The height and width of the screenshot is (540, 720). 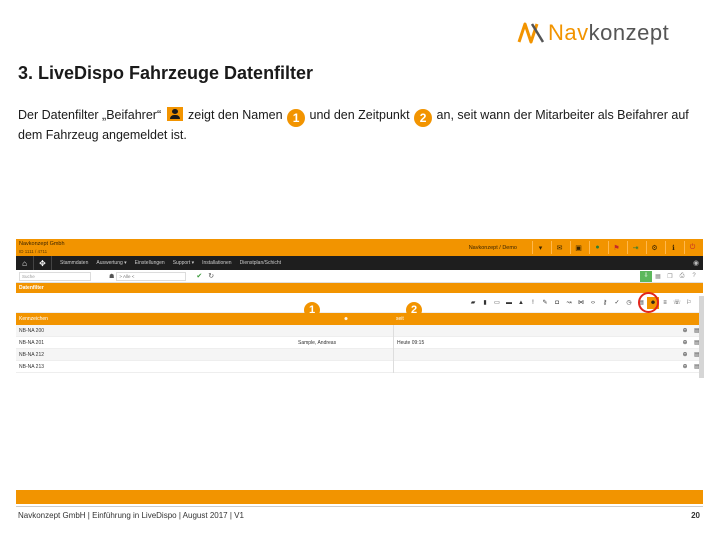 What do you see at coordinates (359, 497) in the screenshot?
I see `footer-accent-bar` at bounding box center [359, 497].